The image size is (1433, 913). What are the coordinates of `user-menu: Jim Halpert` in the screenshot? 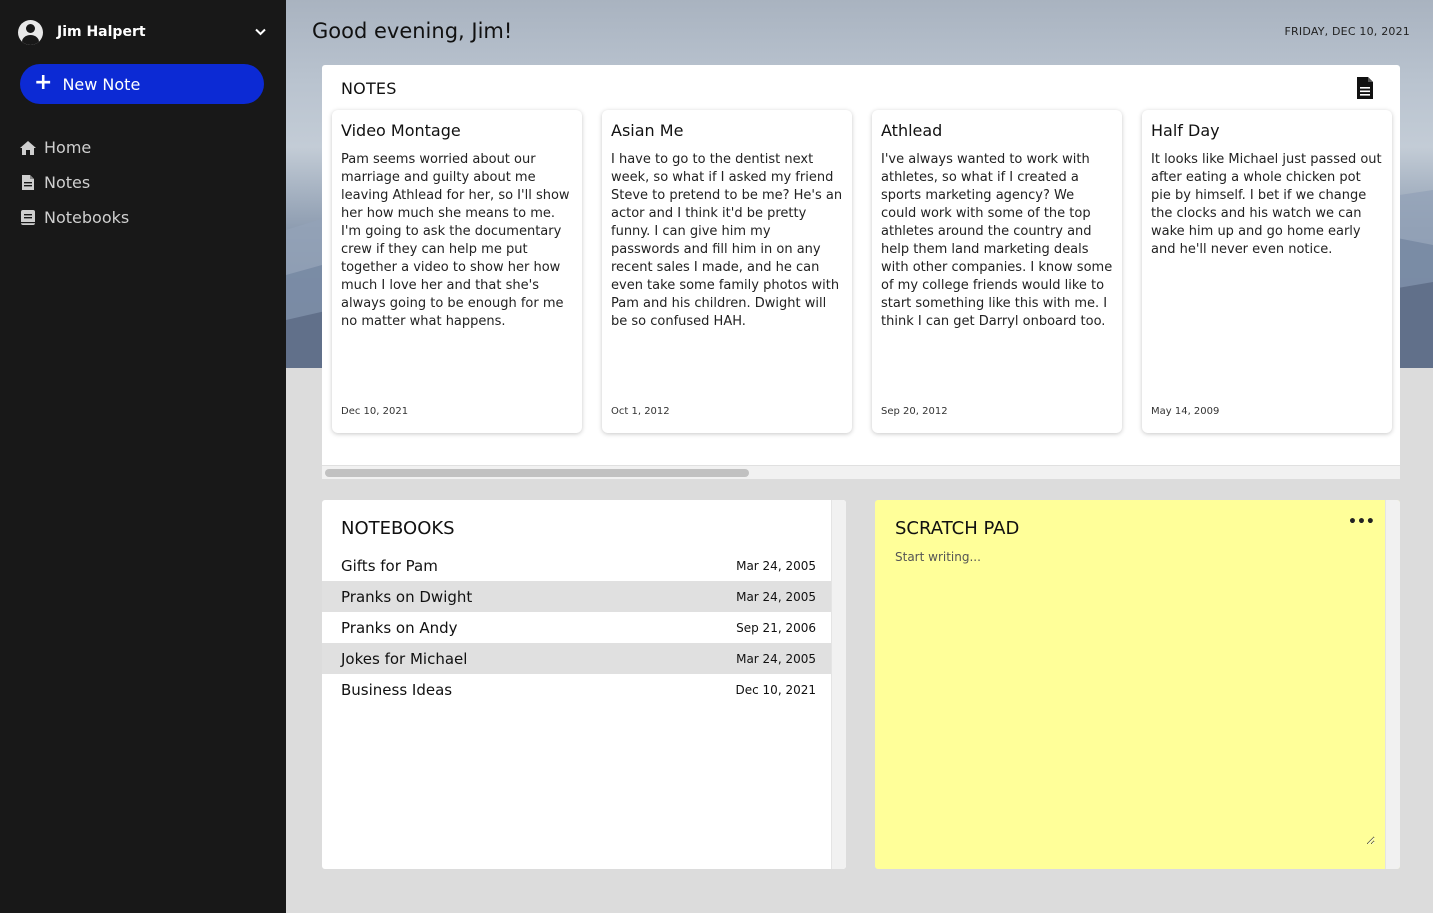 It's located at (144, 32).